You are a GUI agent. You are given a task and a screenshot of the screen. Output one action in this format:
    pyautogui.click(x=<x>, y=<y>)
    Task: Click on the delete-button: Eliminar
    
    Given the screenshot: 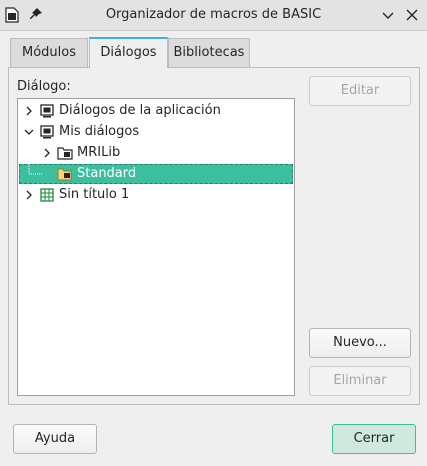 What is the action you would take?
    pyautogui.click(x=360, y=381)
    